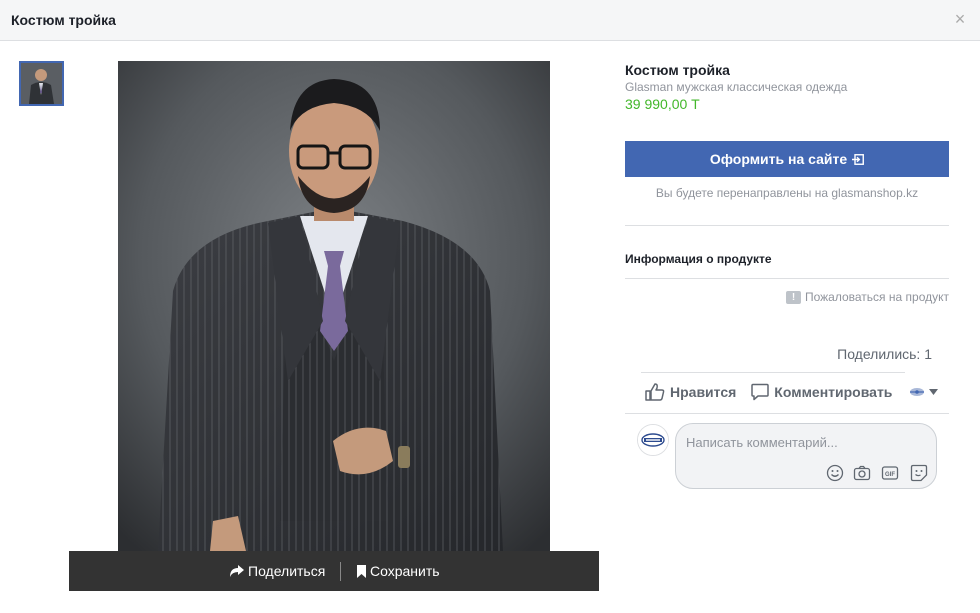  Describe the element at coordinates (41, 83) in the screenshot. I see `product-thumbnail` at that location.